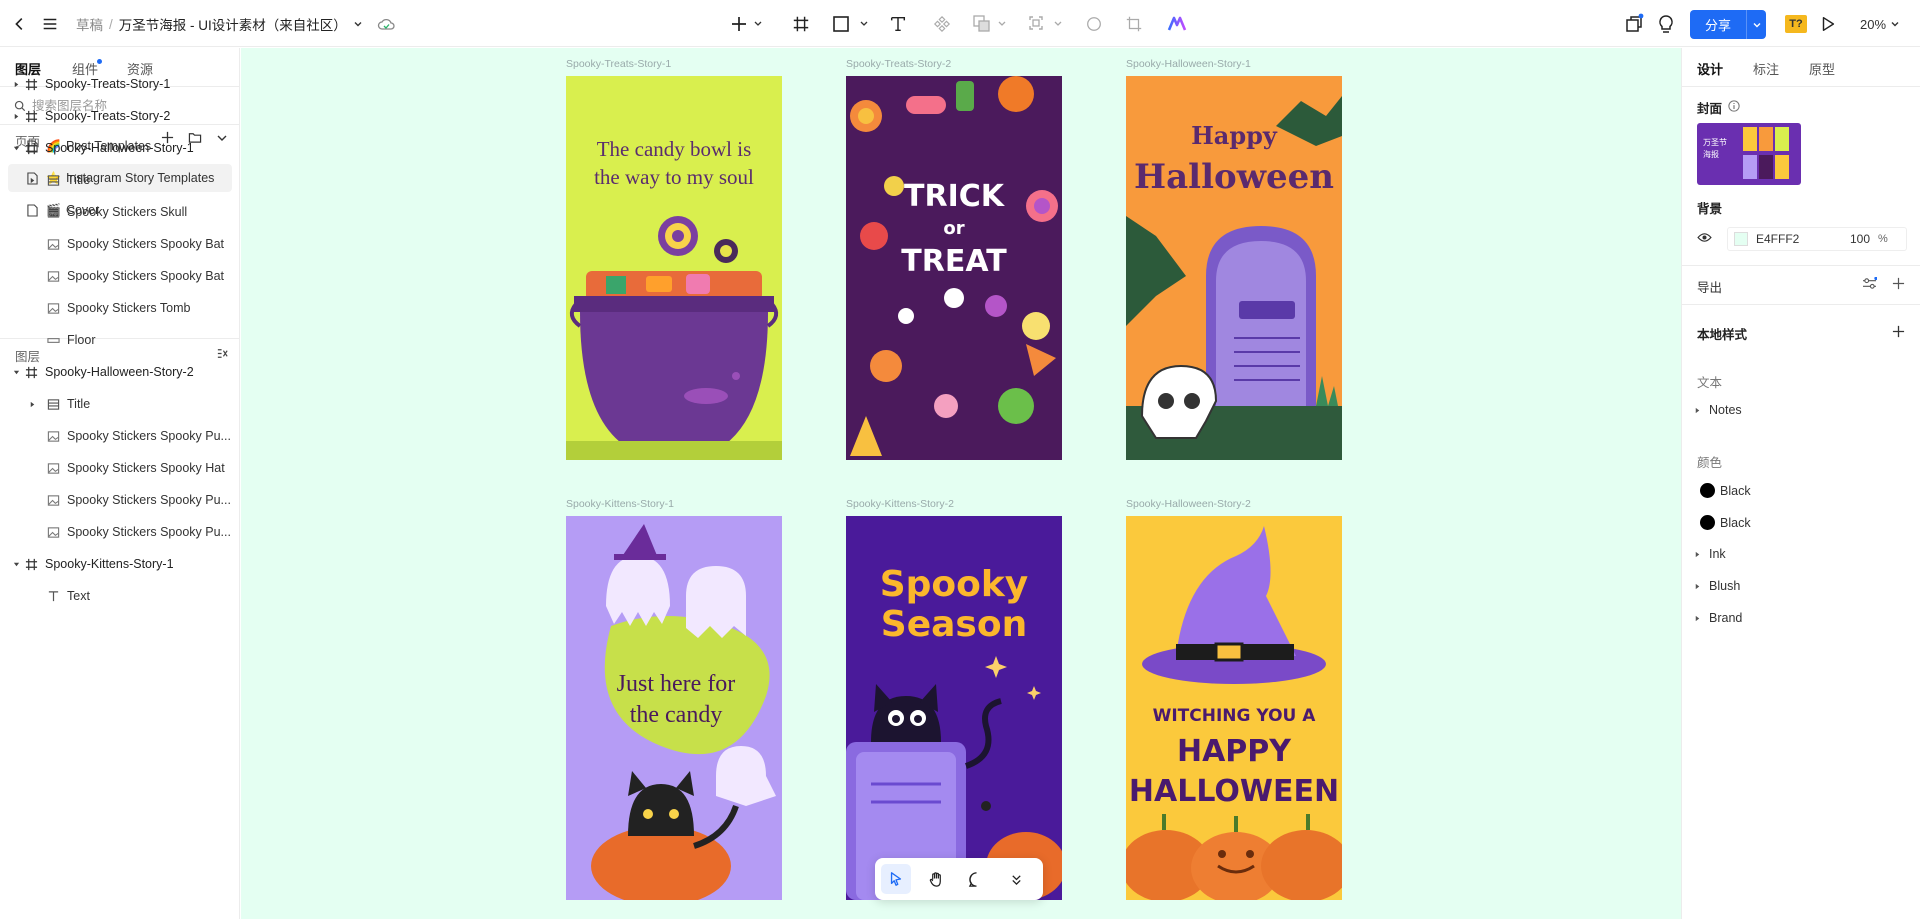 The image size is (1920, 919). What do you see at coordinates (954, 261) in the screenshot?
I see `frame-text: TREAT` at bounding box center [954, 261].